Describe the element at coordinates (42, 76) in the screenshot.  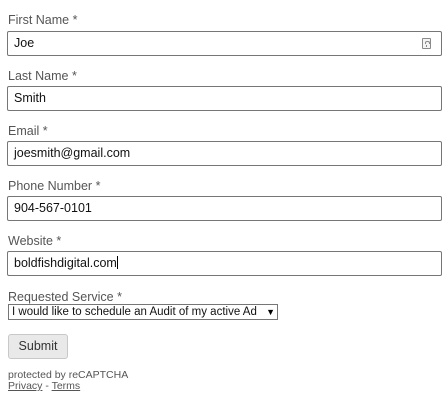
I see `last-name-label: Last Name *` at that location.